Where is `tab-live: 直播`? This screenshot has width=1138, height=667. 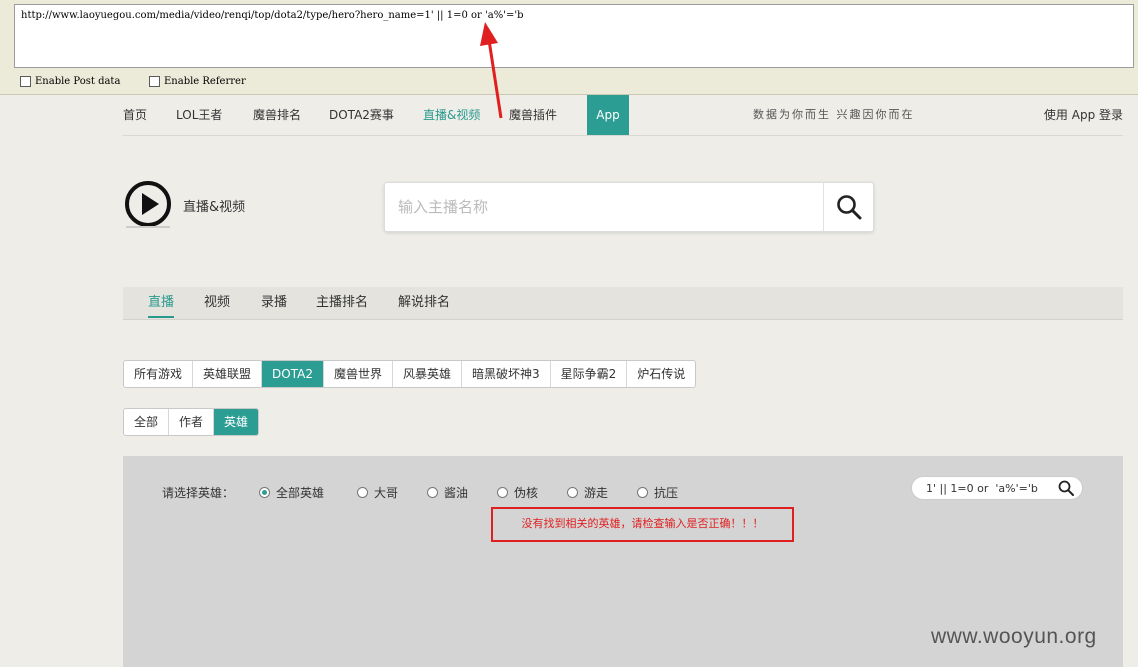
tab-live: 直播 is located at coordinates (161, 303).